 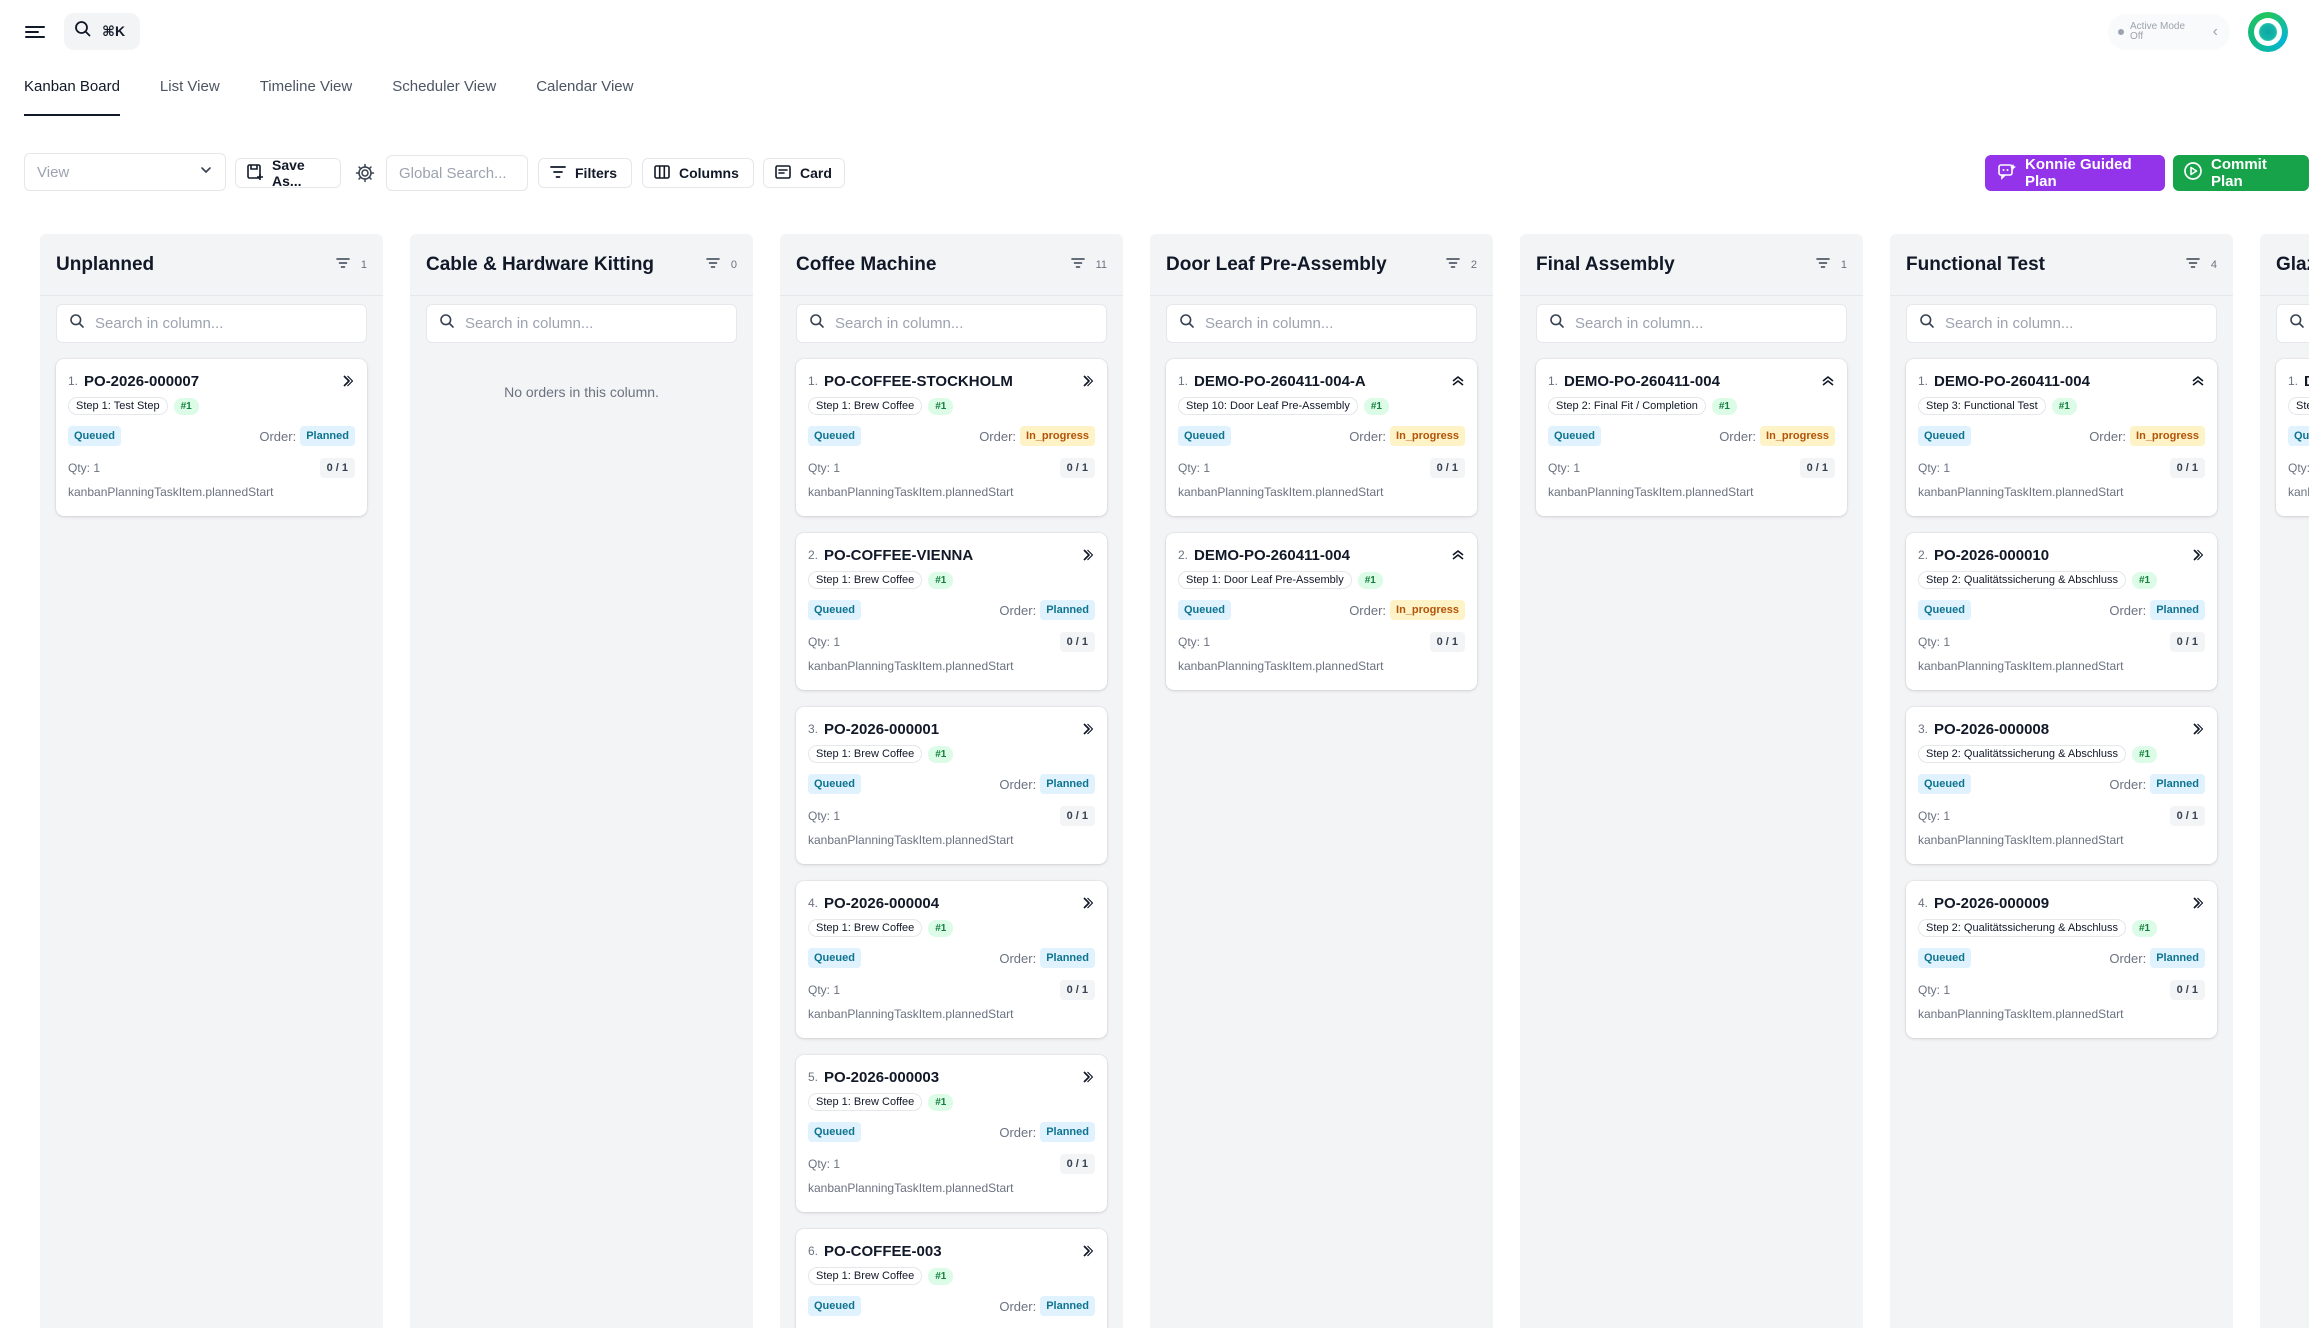 What do you see at coordinates (1574, 436) in the screenshot?
I see `status-badge: Queued` at bounding box center [1574, 436].